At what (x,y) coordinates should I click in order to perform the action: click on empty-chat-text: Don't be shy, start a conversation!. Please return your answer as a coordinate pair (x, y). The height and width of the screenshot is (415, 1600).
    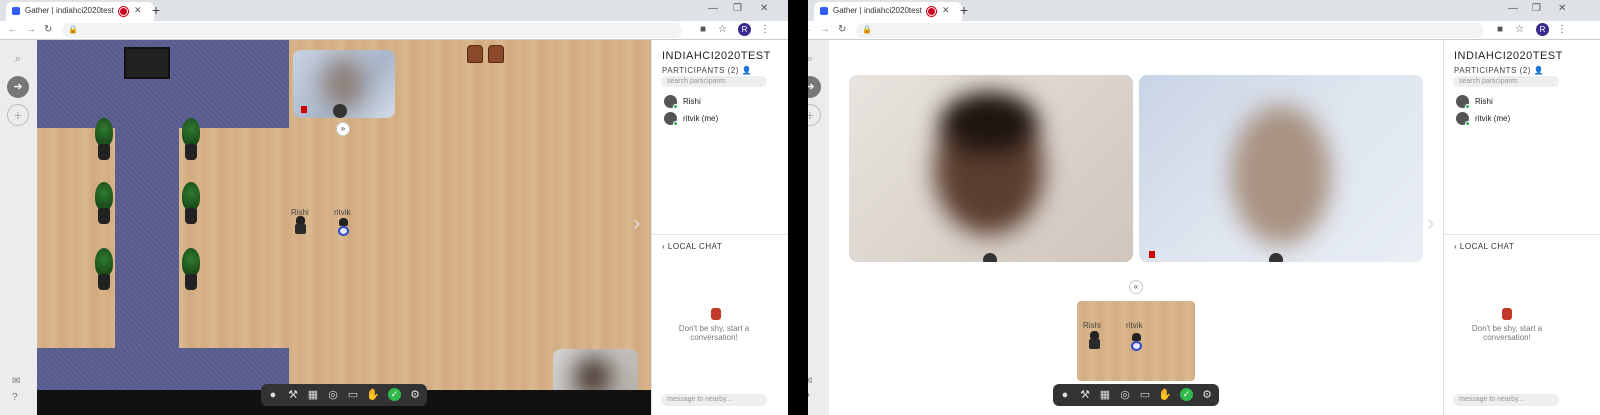
    Looking at the image, I should click on (714, 333).